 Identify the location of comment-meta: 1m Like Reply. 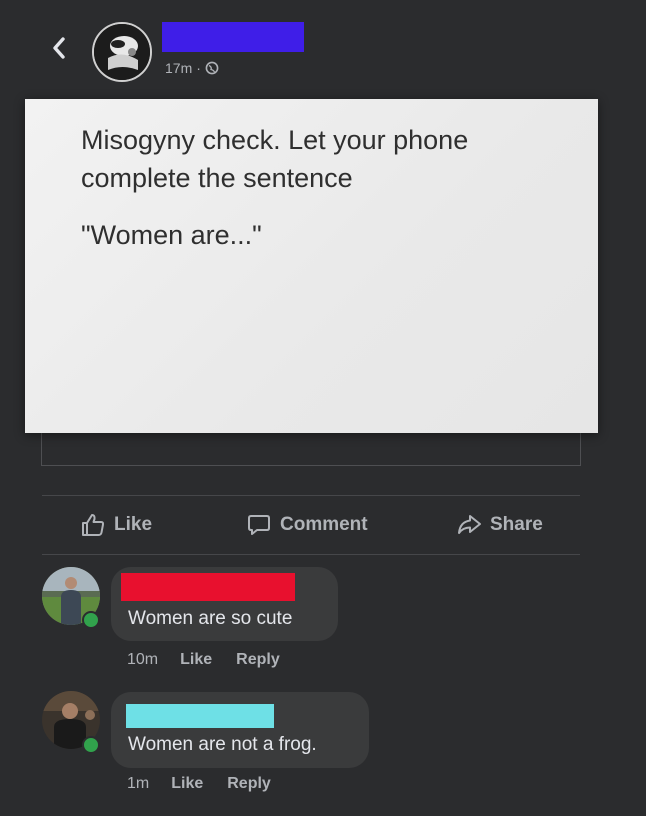
(199, 784).